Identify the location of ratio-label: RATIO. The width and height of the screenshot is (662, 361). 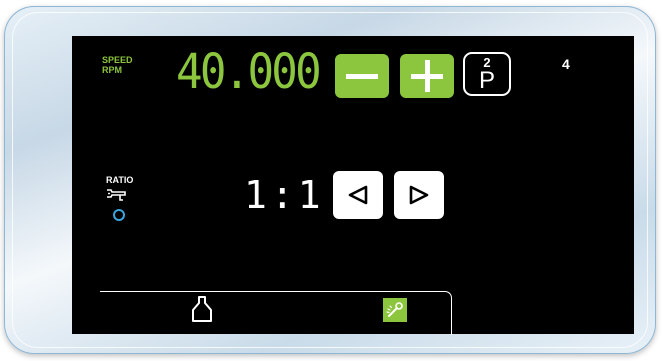
(120, 180).